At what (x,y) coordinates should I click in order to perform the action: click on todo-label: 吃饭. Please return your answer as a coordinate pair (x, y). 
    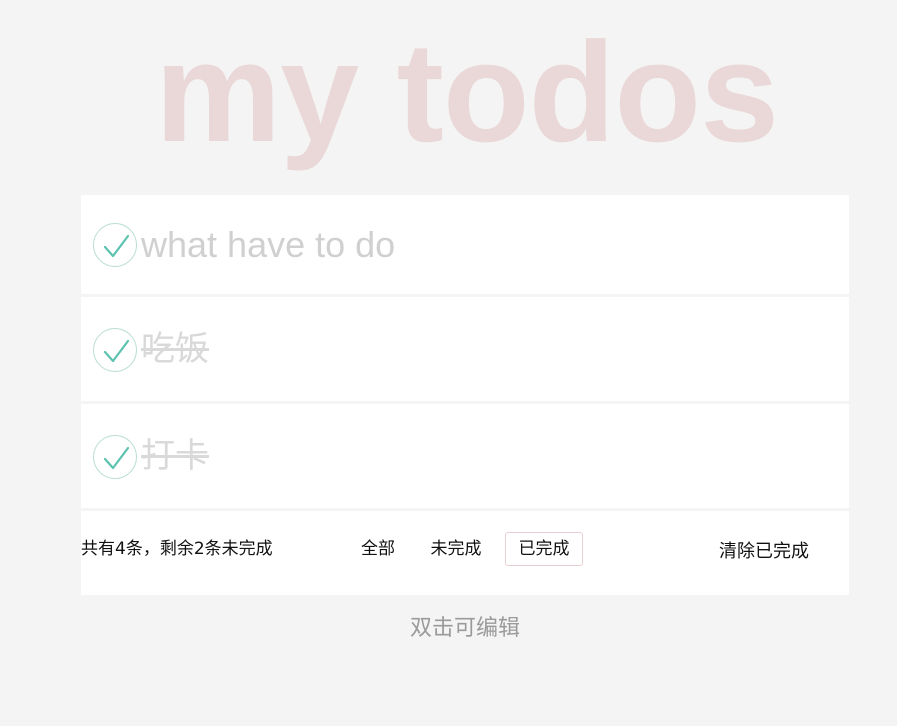
    Looking at the image, I should click on (175, 349).